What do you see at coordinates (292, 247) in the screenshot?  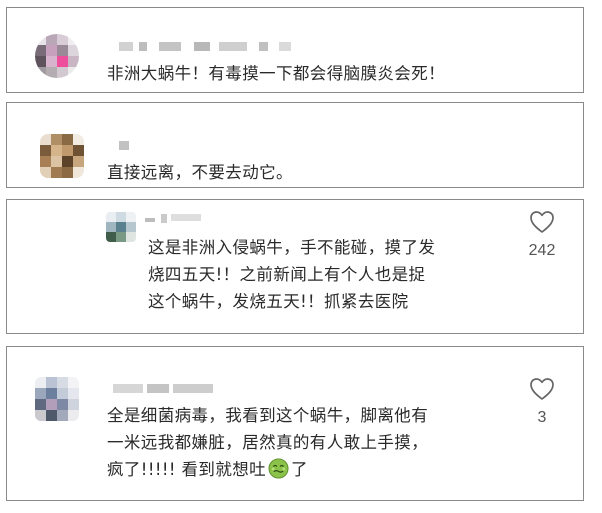 I see `comment-text-line: 这是非洲入侵蜗牛，手不能碰，摸了发` at bounding box center [292, 247].